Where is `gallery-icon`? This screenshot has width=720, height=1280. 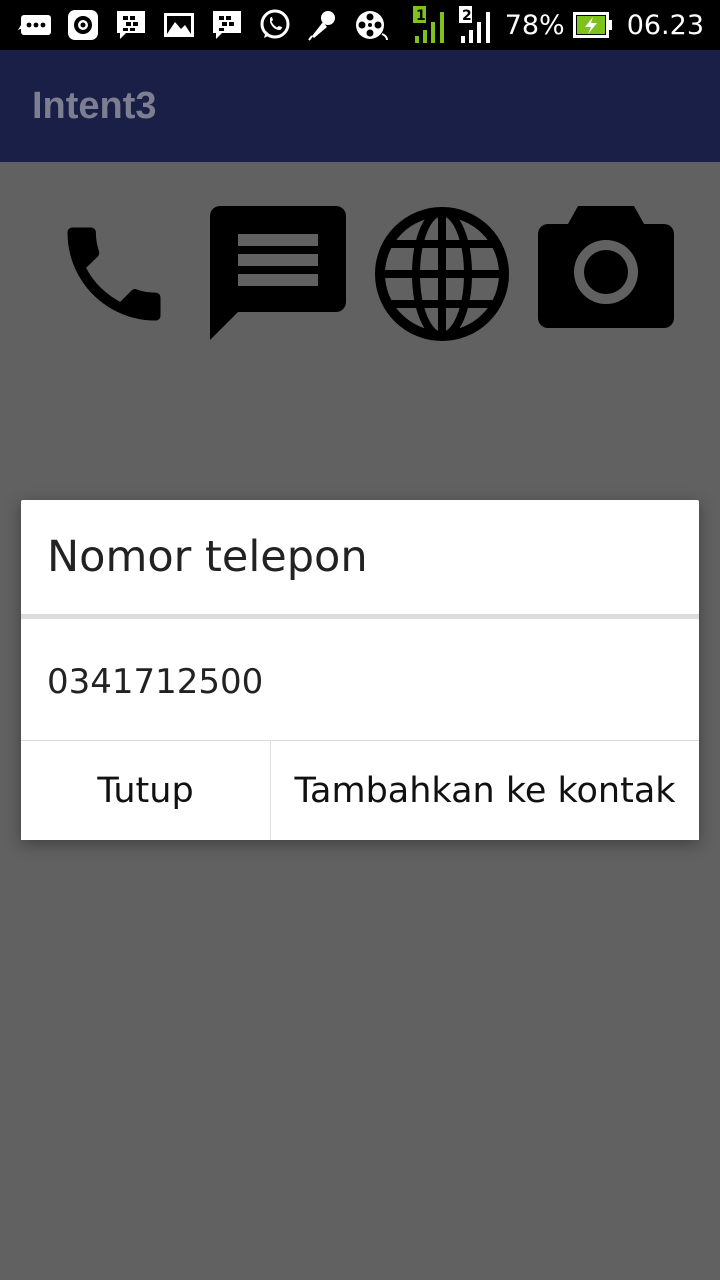 gallery-icon is located at coordinates (179, 25).